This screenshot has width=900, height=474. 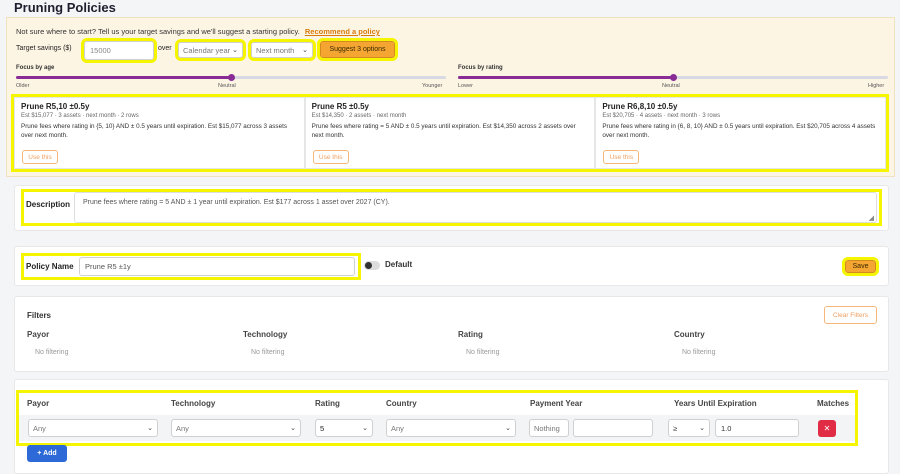 I want to click on rating-select-value: 5, so click(x=322, y=428).